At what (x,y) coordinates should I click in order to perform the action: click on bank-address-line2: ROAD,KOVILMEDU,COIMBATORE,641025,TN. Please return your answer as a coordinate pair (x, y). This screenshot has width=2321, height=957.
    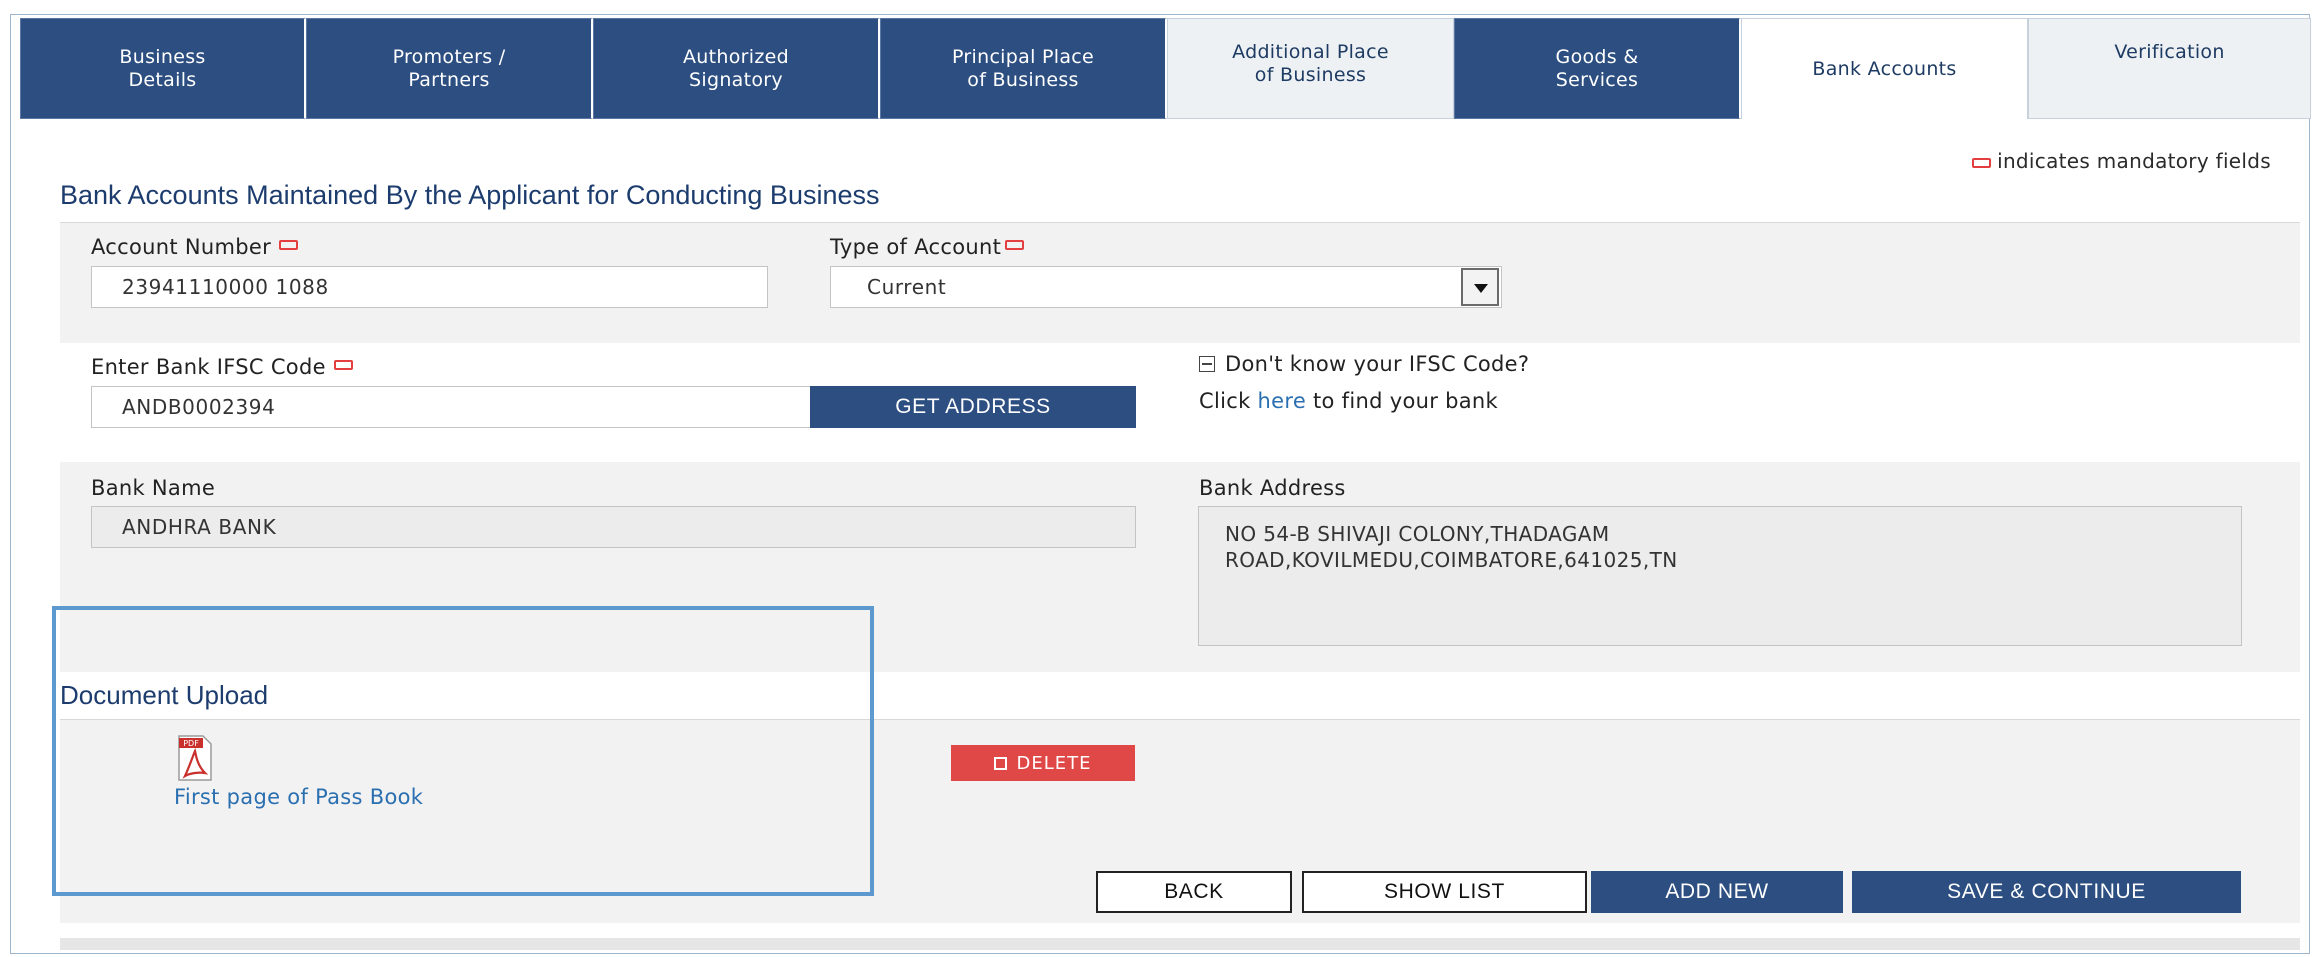
    Looking at the image, I should click on (1451, 560).